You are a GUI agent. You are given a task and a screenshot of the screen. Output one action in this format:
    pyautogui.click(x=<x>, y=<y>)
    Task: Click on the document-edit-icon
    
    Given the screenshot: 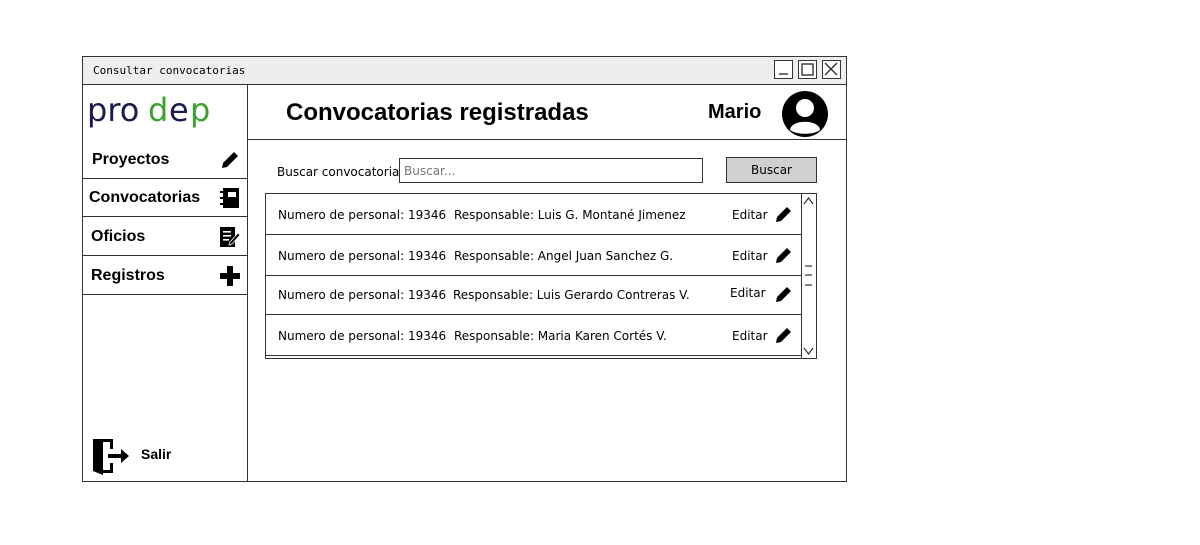 What is the action you would take?
    pyautogui.click(x=230, y=237)
    